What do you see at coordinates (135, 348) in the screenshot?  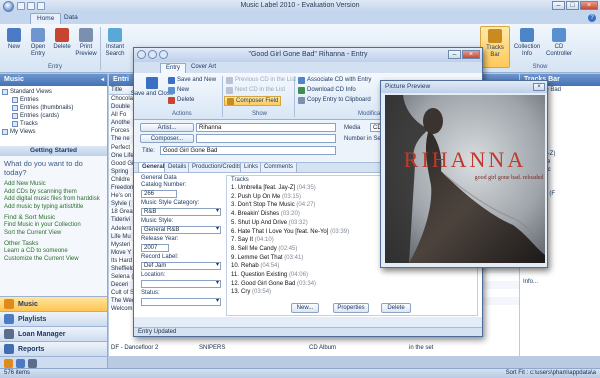 I see `cell-title: DF - Dancefloor 2` at bounding box center [135, 348].